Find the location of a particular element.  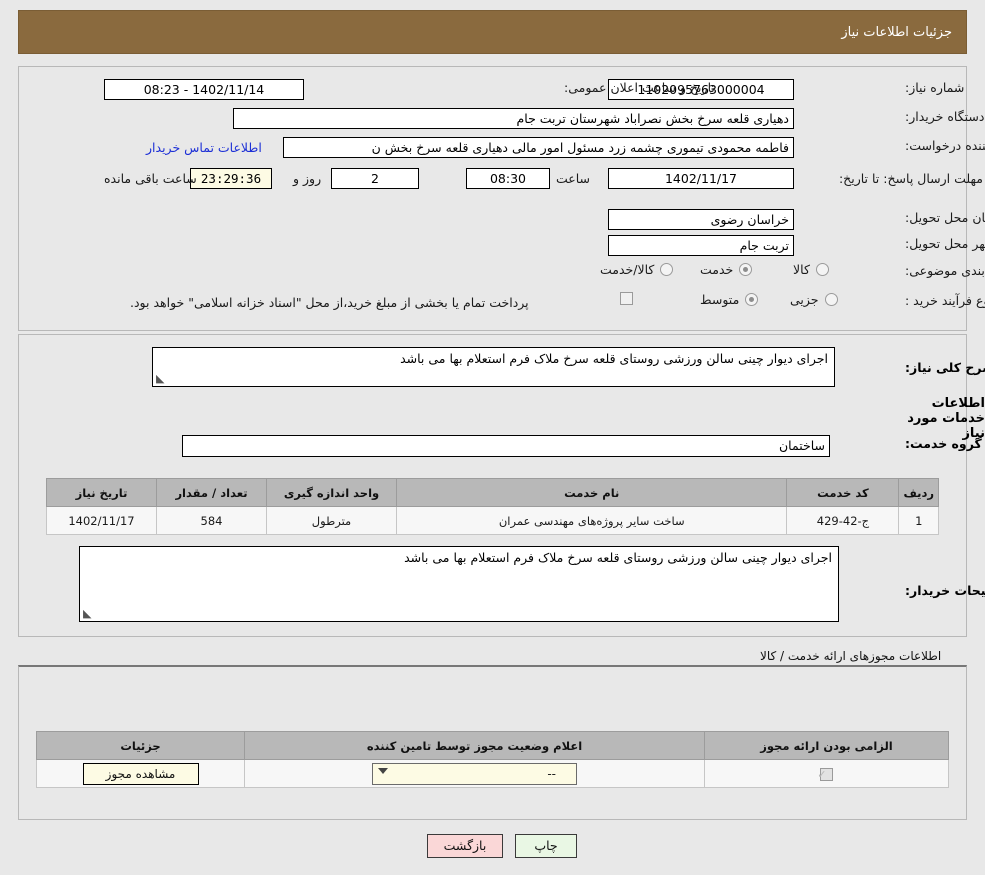

radio-jozi-icon is located at coordinates (831, 299).